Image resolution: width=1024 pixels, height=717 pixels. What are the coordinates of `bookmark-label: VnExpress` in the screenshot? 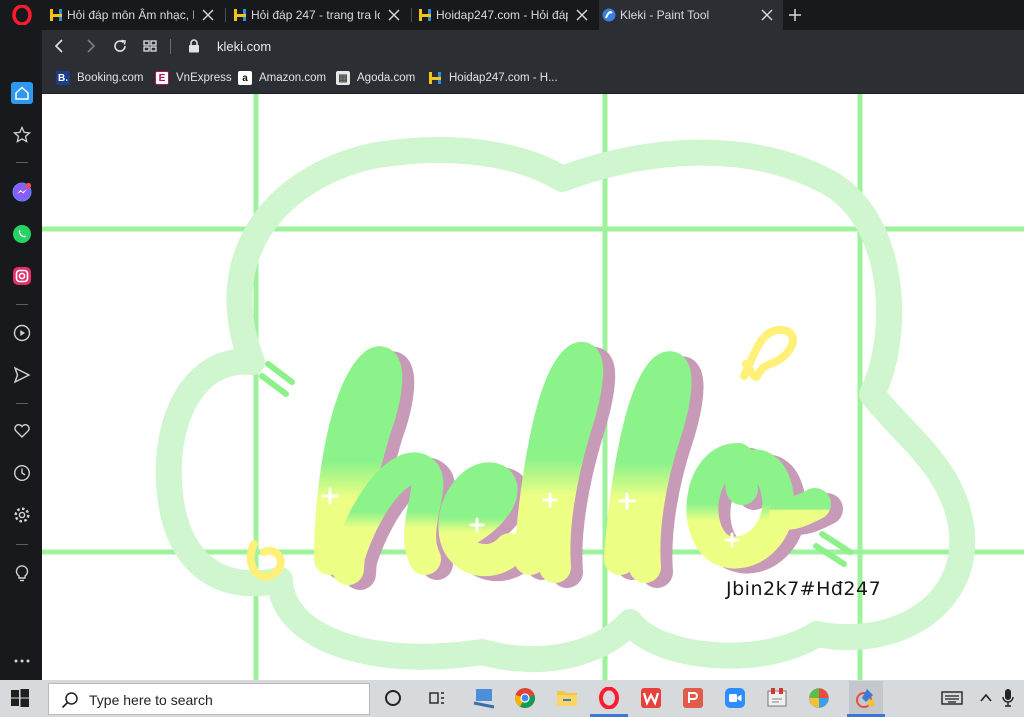 It's located at (204, 78).